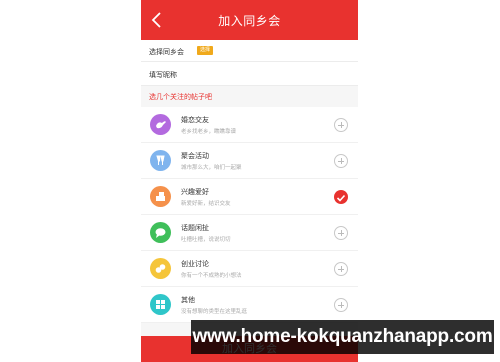 This screenshot has width=500, height=362. Describe the element at coordinates (188, 300) in the screenshot. I see `topic-title: 其他` at that location.